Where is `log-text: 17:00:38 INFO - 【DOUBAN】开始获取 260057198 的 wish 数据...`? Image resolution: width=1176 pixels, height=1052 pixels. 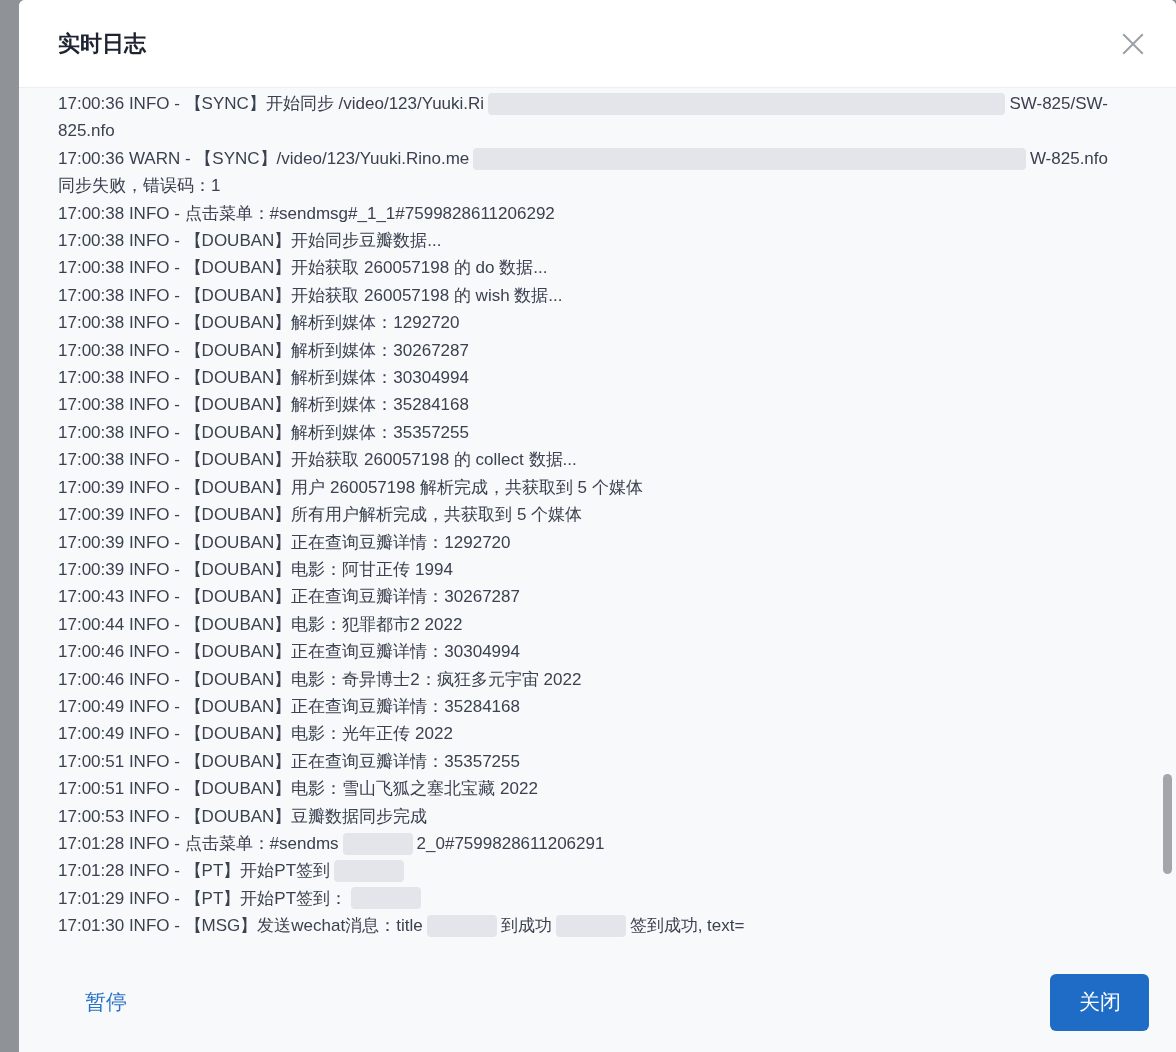 log-text: 17:00:38 INFO - 【DOUBAN】开始获取 260057198 的 wish 数据... is located at coordinates (310, 295).